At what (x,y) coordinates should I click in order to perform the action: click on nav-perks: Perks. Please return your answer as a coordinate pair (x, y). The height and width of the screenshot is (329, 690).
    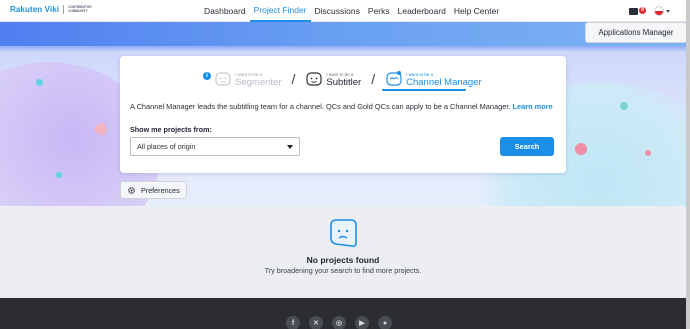
    Looking at the image, I should click on (379, 11).